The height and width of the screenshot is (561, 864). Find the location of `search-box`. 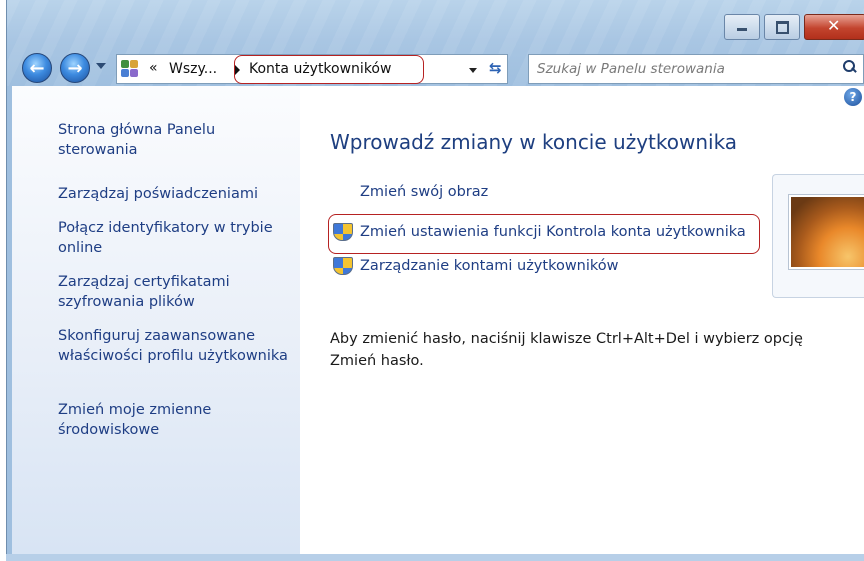

search-box is located at coordinates (696, 69).